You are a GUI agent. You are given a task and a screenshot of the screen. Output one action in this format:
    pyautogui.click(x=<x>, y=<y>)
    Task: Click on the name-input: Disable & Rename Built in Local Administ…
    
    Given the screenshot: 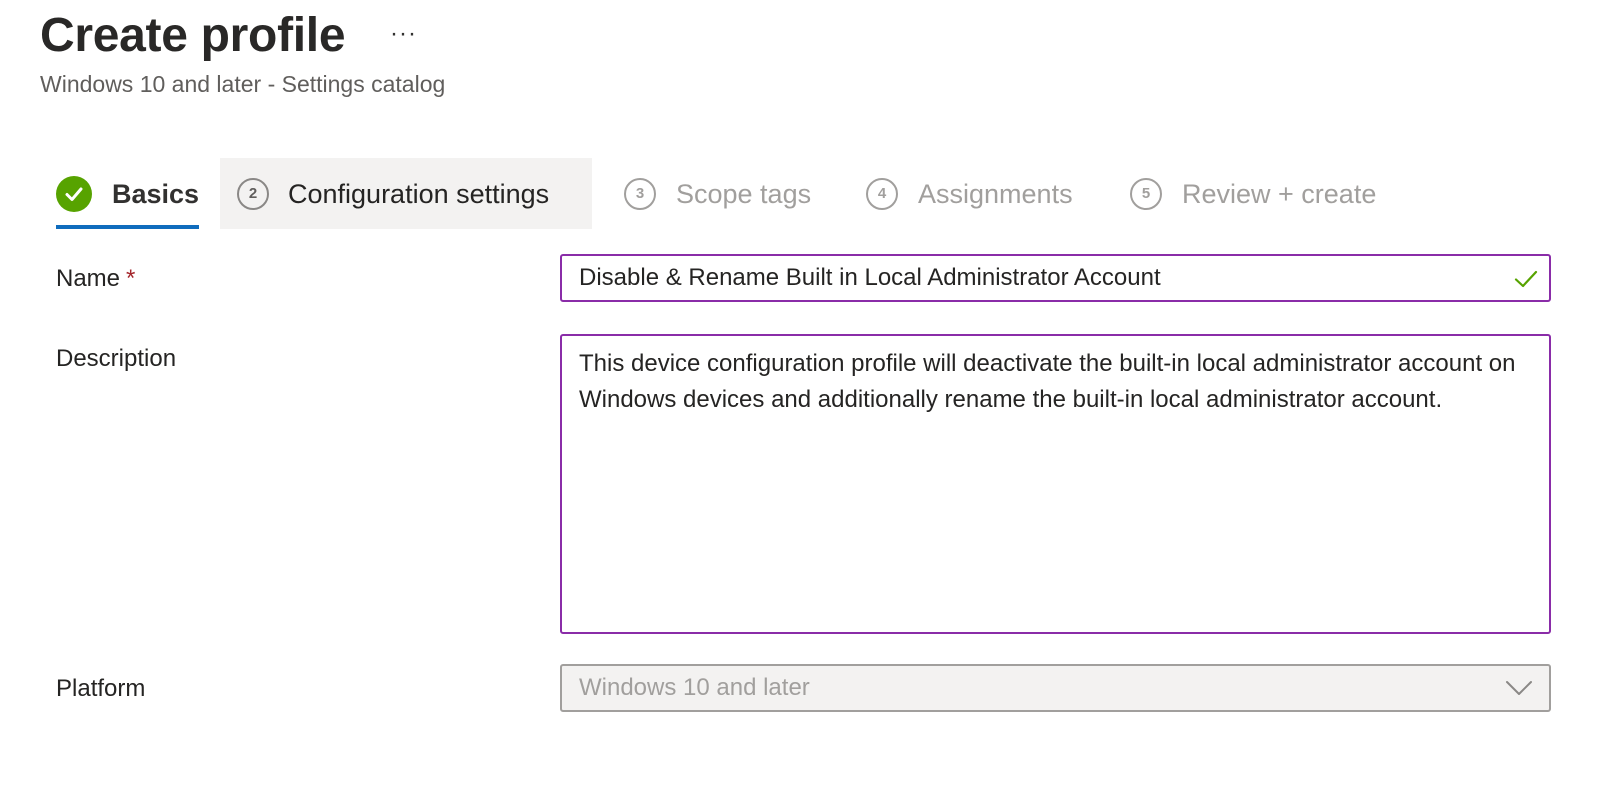 What is the action you would take?
    pyautogui.click(x=1055, y=278)
    